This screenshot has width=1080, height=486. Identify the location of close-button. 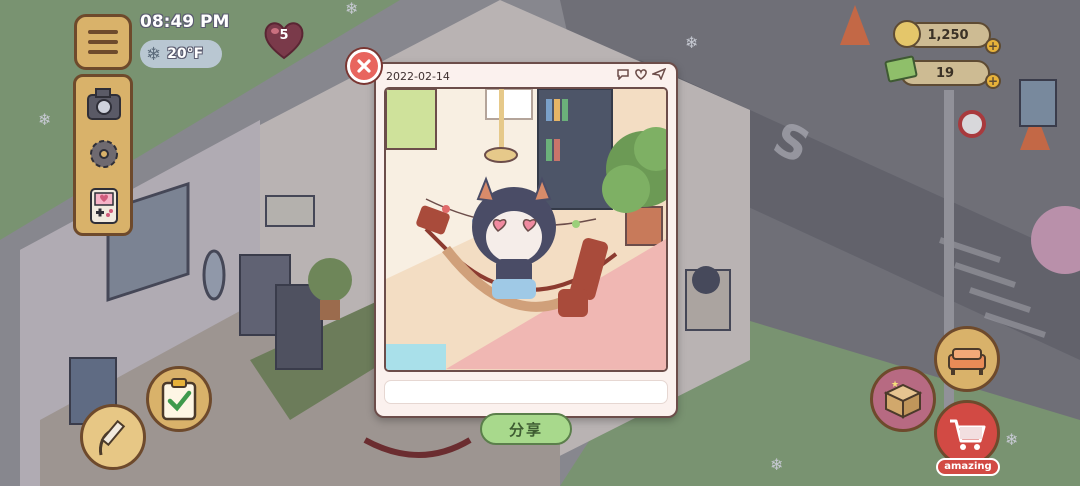
(364, 66).